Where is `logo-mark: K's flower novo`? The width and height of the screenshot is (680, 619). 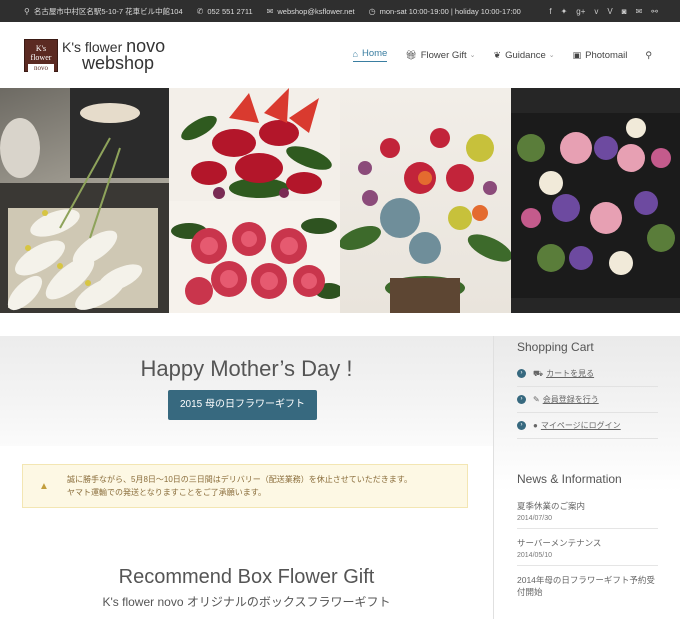
logo-mark: K's flower novo is located at coordinates (41, 55).